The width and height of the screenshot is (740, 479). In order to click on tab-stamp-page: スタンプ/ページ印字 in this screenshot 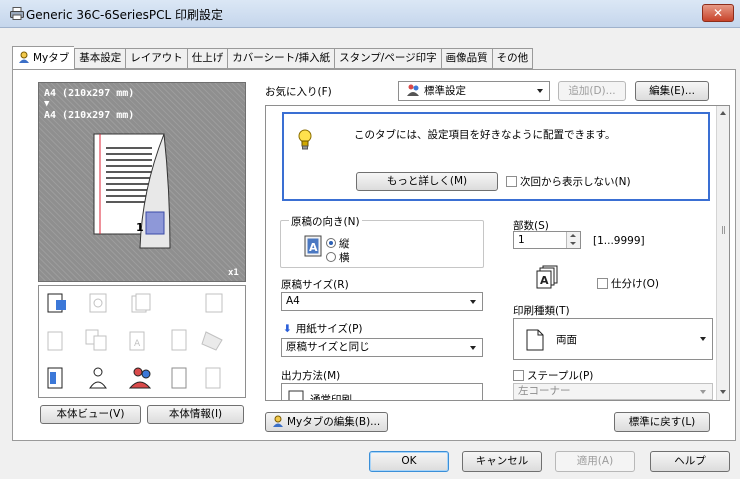, I will do `click(387, 58)`.